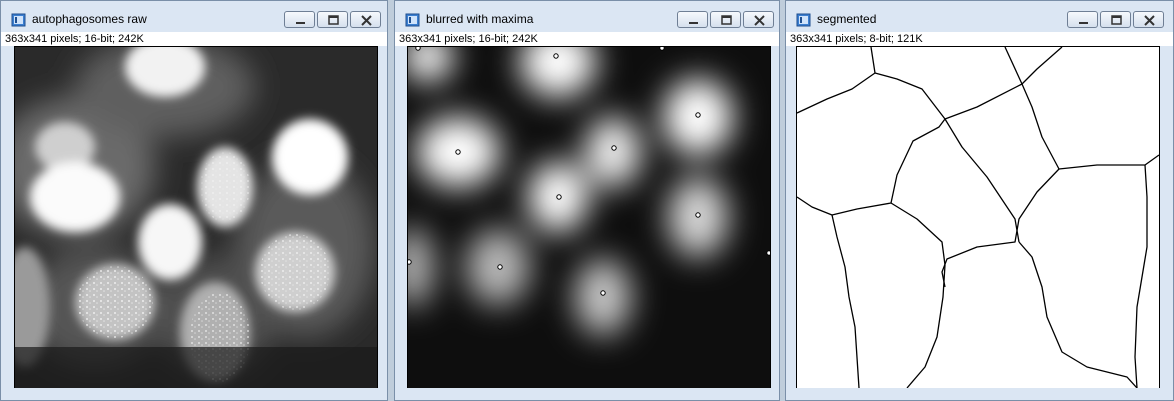  Describe the element at coordinates (979, 18) in the screenshot. I see `window-titlebar: segmented` at that location.